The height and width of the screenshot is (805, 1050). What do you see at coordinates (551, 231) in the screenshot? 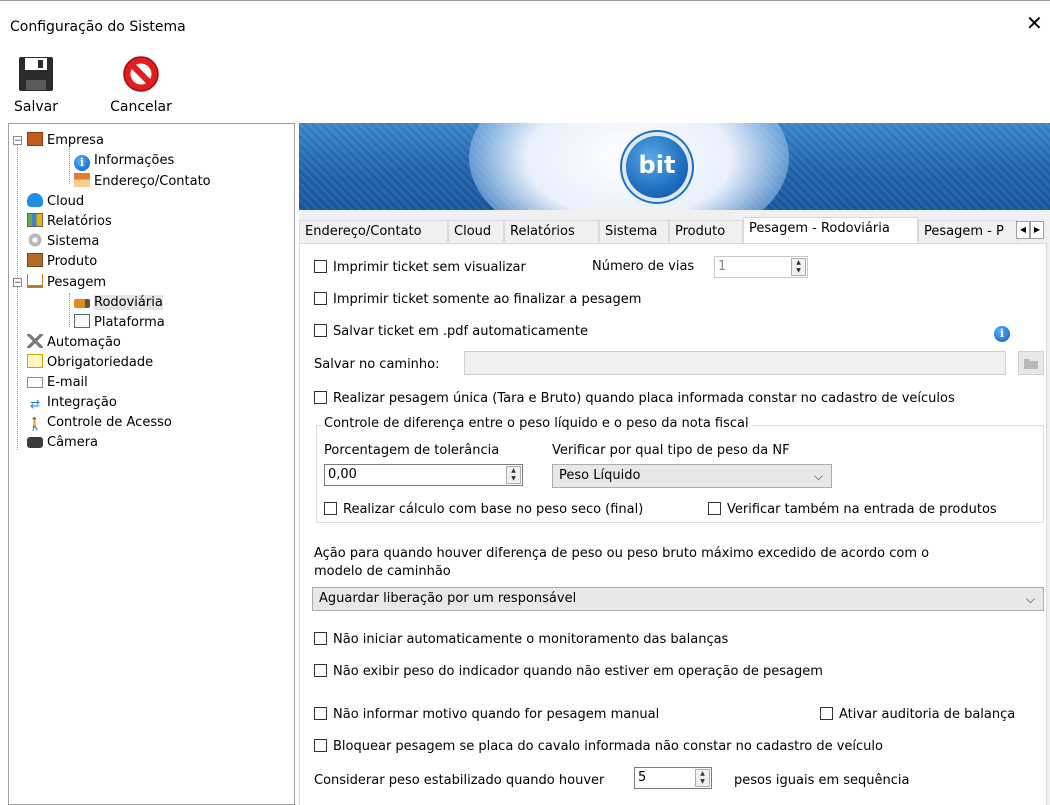
I see `tab-relatorios: Relatórios` at bounding box center [551, 231].